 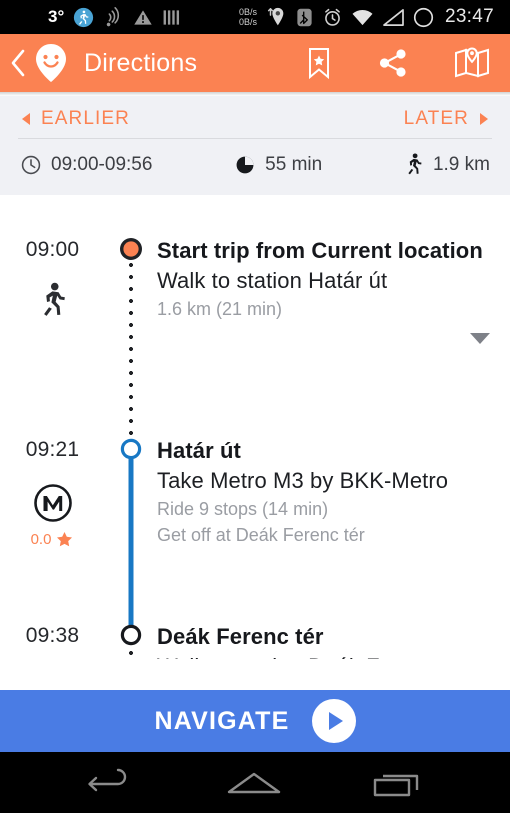 I want to click on stat-duration: 55 min, so click(x=278, y=165).